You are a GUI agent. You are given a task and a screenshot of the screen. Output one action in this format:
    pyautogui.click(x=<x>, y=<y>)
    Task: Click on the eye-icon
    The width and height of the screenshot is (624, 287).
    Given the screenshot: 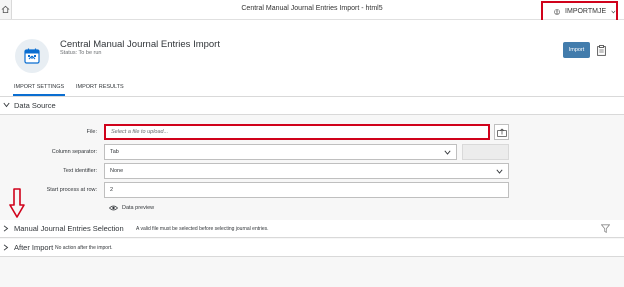 What is the action you would take?
    pyautogui.click(x=113, y=208)
    